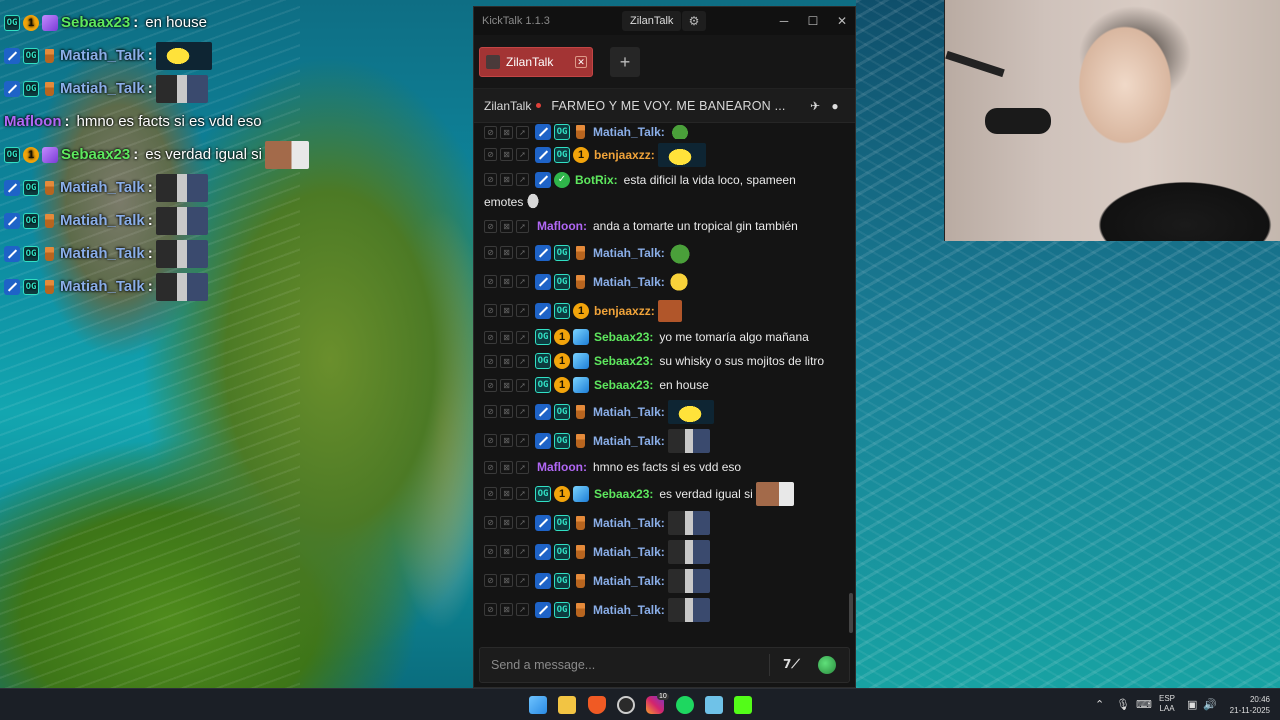 The height and width of the screenshot is (720, 1280). Describe the element at coordinates (835, 106) in the screenshot. I see `user-icon: ●` at that location.